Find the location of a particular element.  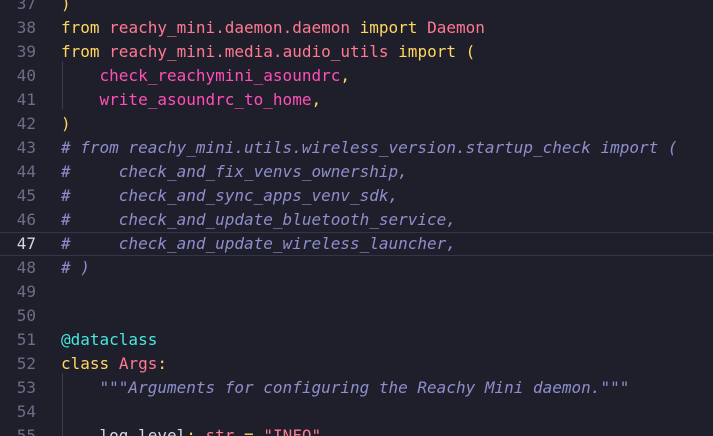

code-line-active: 47 # check_and_update_wireless_launcher, is located at coordinates (356, 244).